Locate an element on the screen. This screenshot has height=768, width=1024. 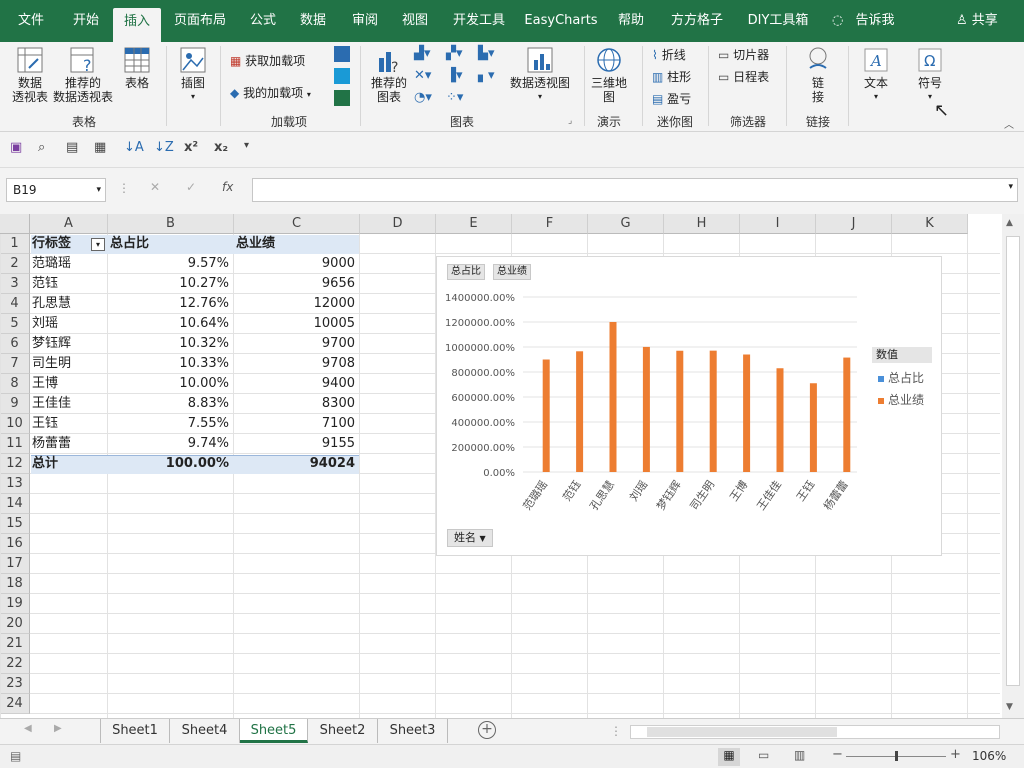
pivot-cell-name: 王钰 is located at coordinates (69, 424).